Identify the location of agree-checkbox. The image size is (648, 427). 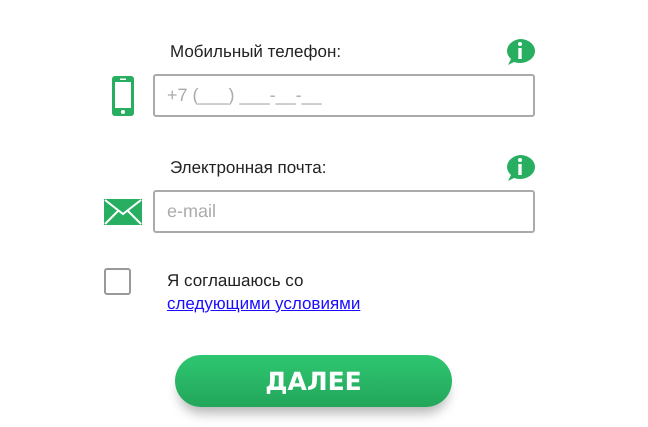
(117, 281).